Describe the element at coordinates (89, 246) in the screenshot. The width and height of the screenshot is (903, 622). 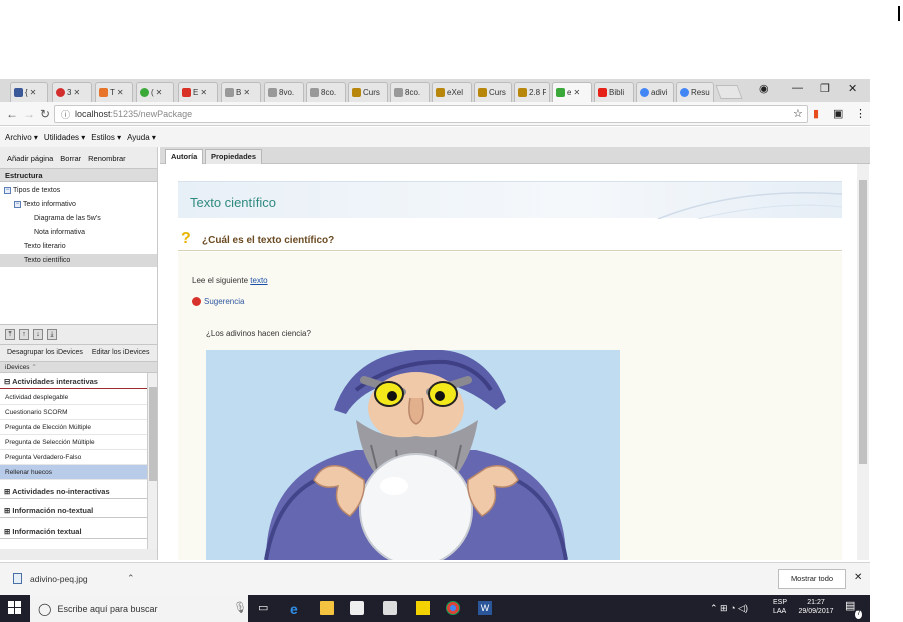
I see `tree-node: Texto literario` at that location.